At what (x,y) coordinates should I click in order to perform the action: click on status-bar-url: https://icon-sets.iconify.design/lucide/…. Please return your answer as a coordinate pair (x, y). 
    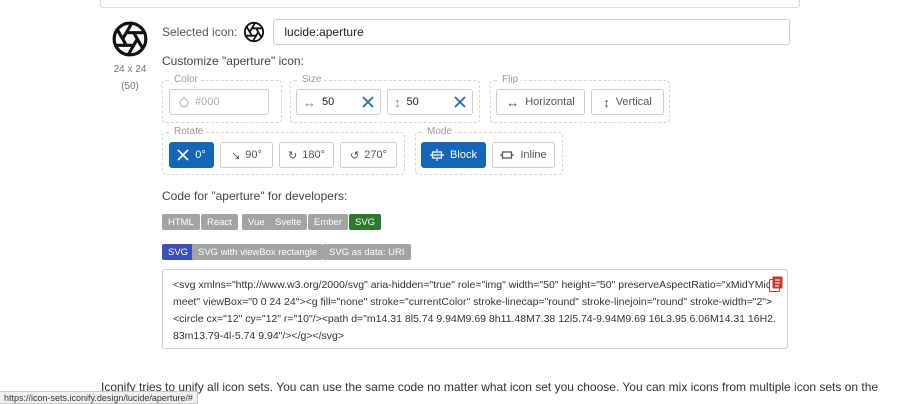
    Looking at the image, I should click on (99, 397).